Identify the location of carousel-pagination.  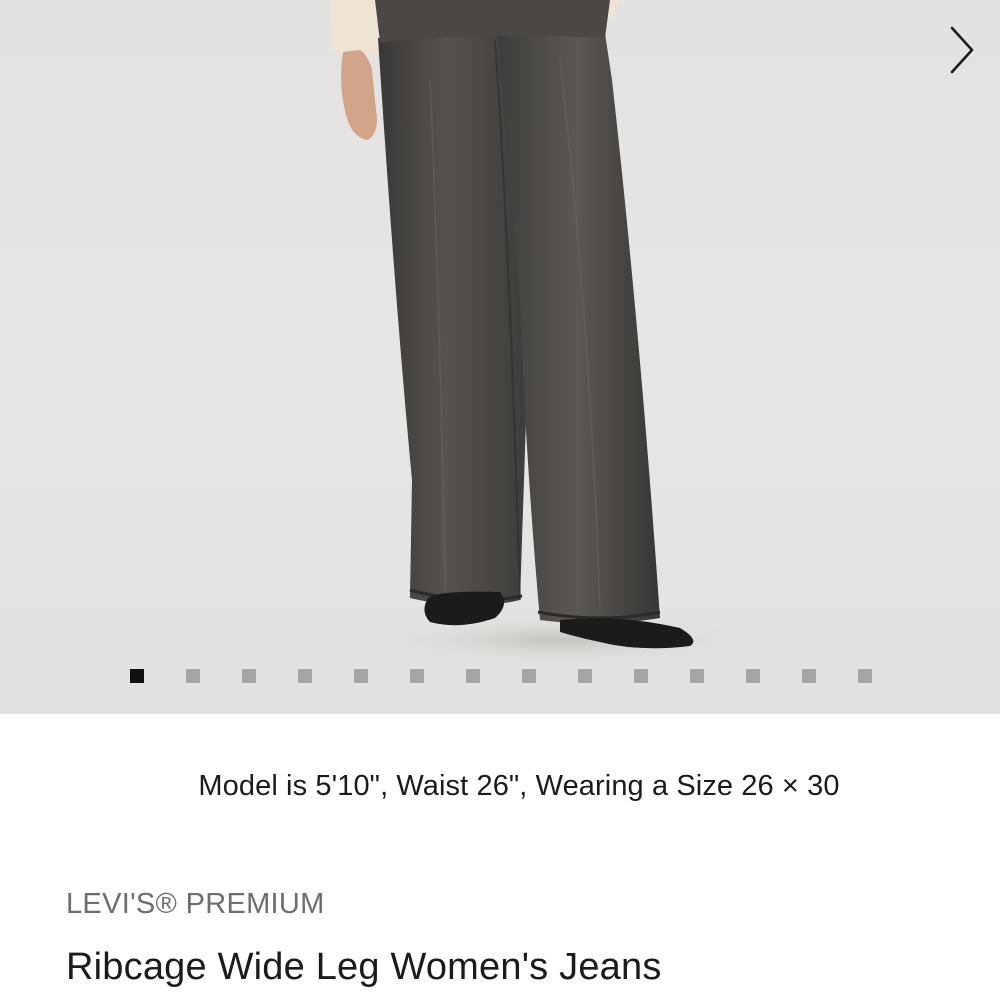
(501, 676).